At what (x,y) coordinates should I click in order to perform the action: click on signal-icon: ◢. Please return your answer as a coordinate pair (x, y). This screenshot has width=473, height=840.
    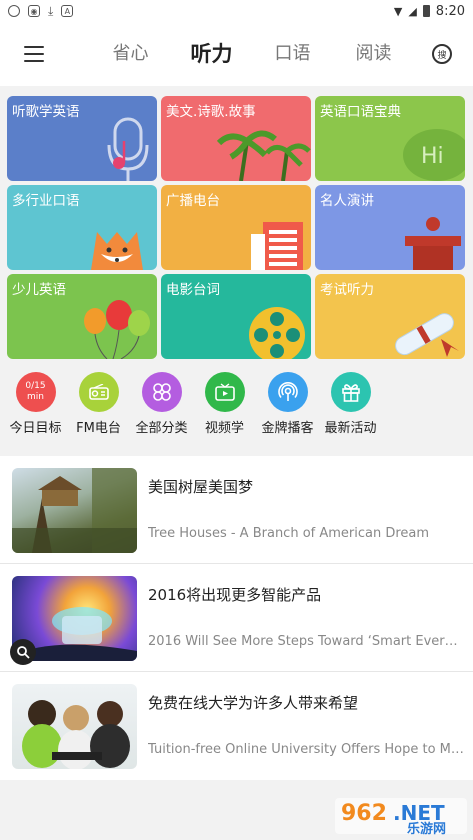
    Looking at the image, I should click on (412, 11).